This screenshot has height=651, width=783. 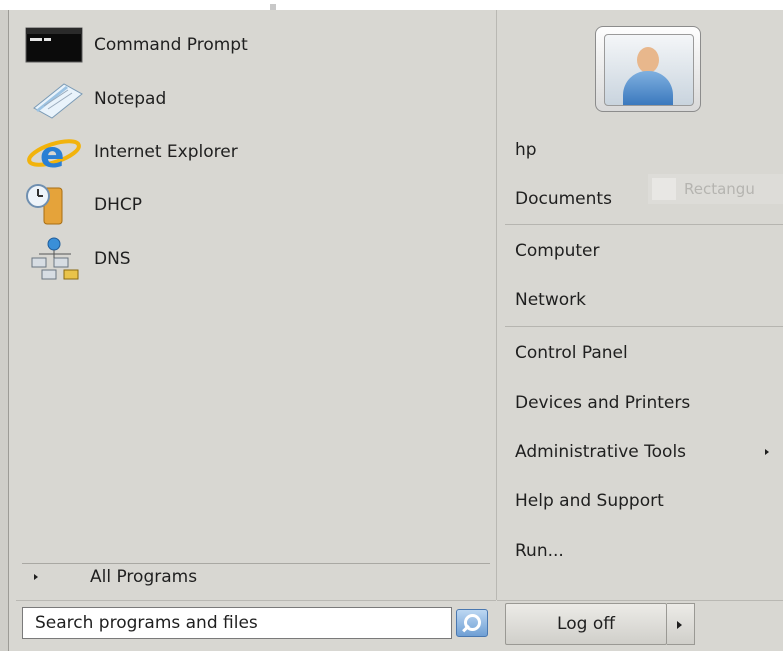 I want to click on places-item-label: hp, so click(x=526, y=150).